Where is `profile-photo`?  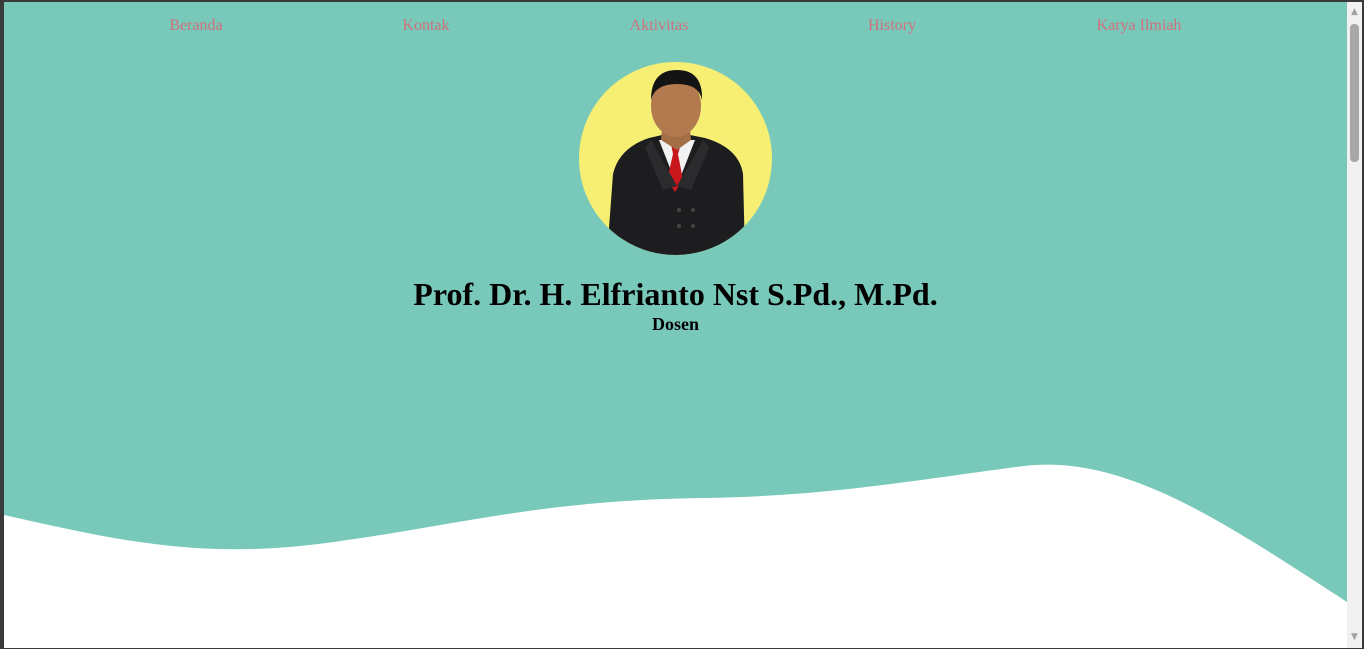
profile-photo is located at coordinates (675, 158).